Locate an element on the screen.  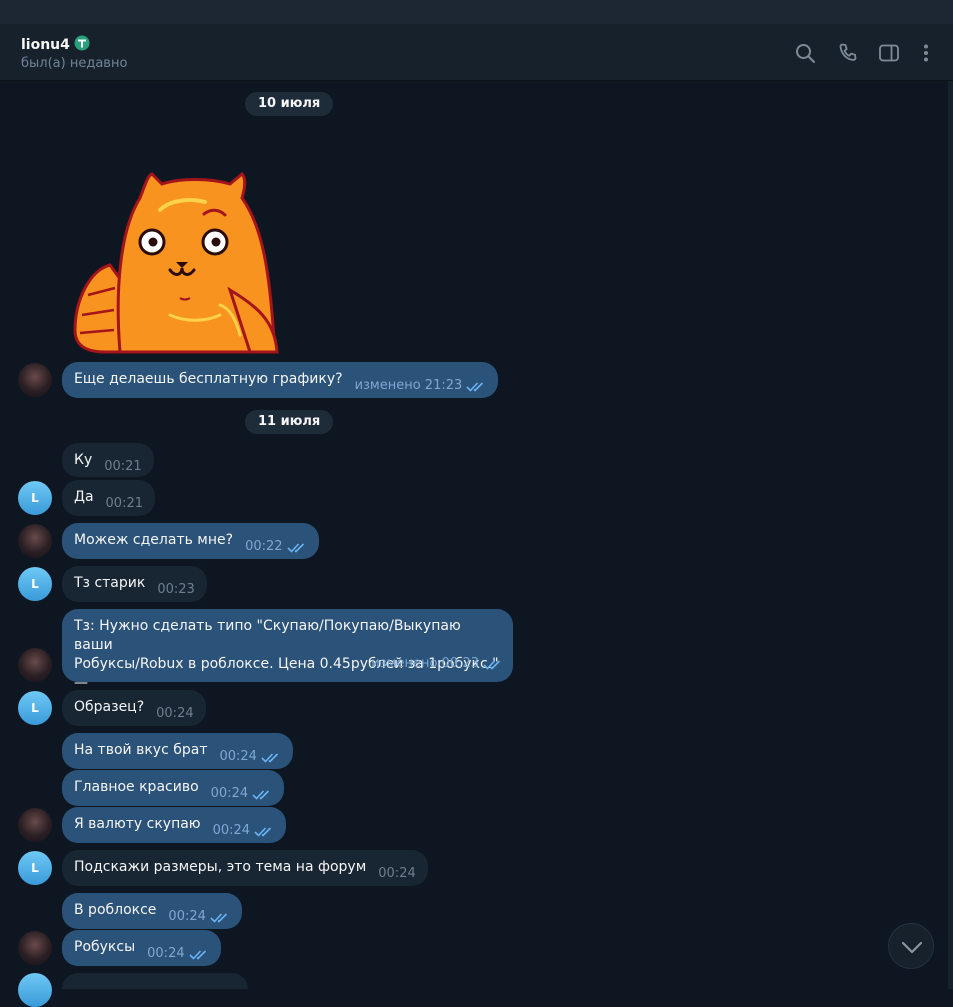
message-text: В роблоксе is located at coordinates (115, 910).